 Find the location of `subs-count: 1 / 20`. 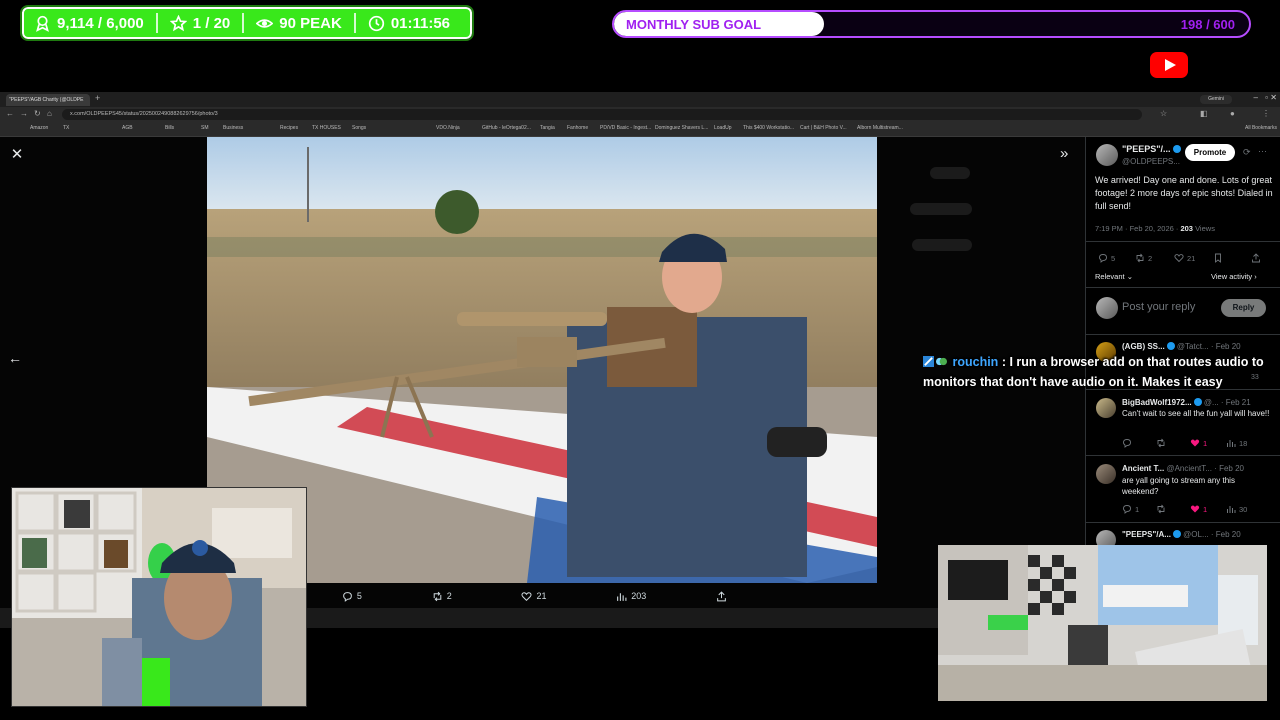

subs-count: 1 / 20 is located at coordinates (211, 23).